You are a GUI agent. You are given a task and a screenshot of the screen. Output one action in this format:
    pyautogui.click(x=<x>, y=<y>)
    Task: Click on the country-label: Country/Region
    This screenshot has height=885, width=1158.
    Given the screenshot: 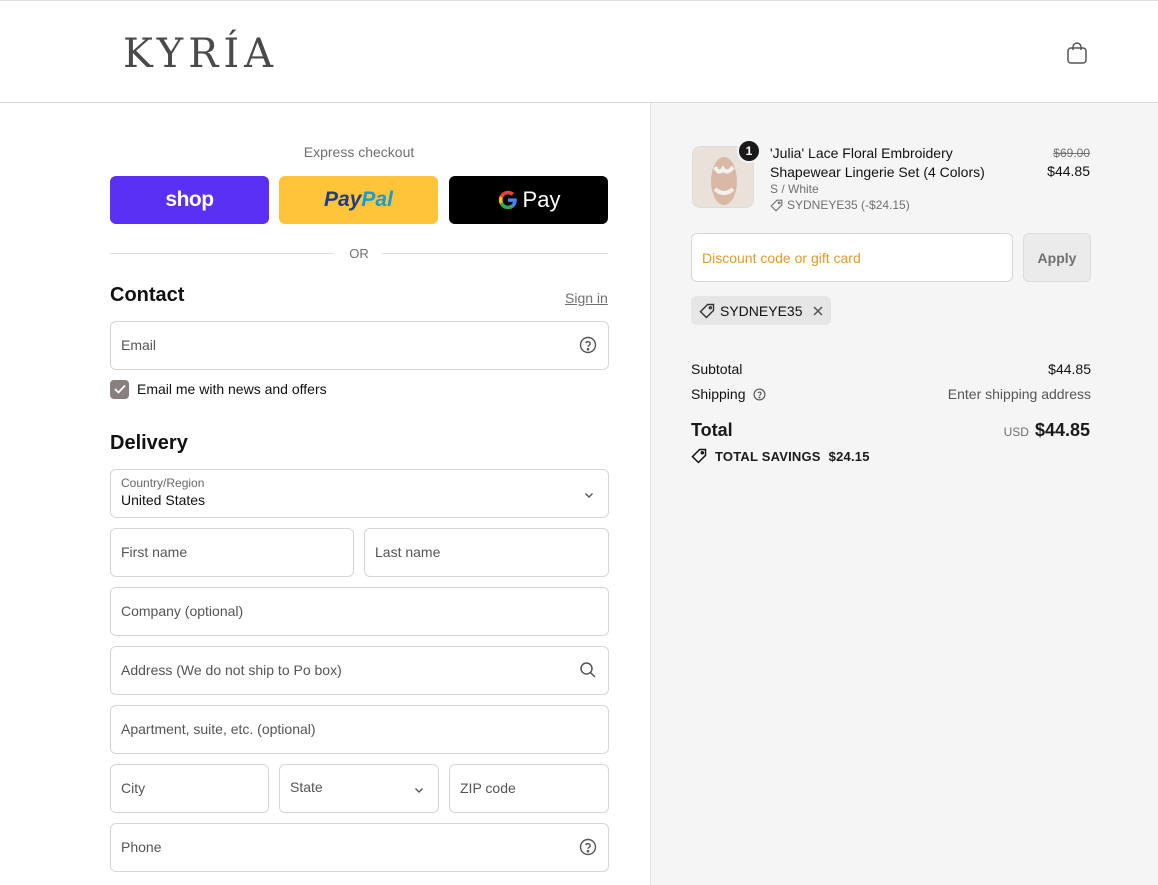 What is the action you would take?
    pyautogui.click(x=163, y=483)
    